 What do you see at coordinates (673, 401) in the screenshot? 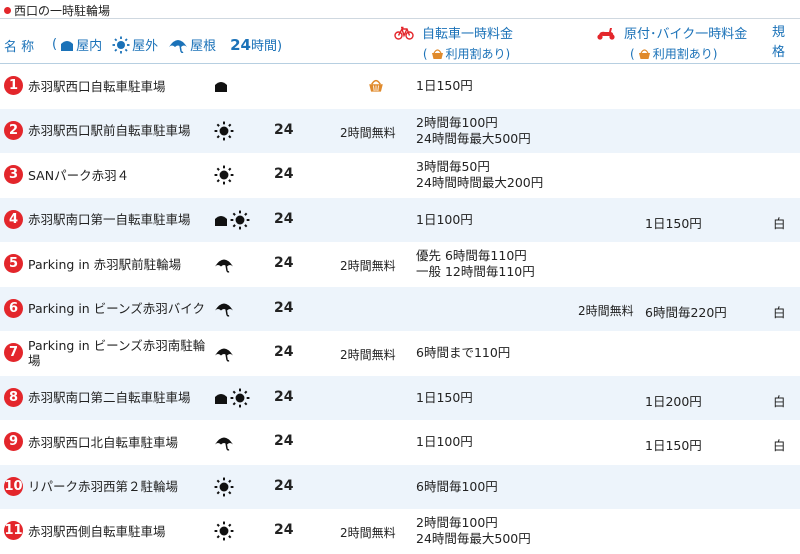
I see `moto-fee: 1日200円` at bounding box center [673, 401].